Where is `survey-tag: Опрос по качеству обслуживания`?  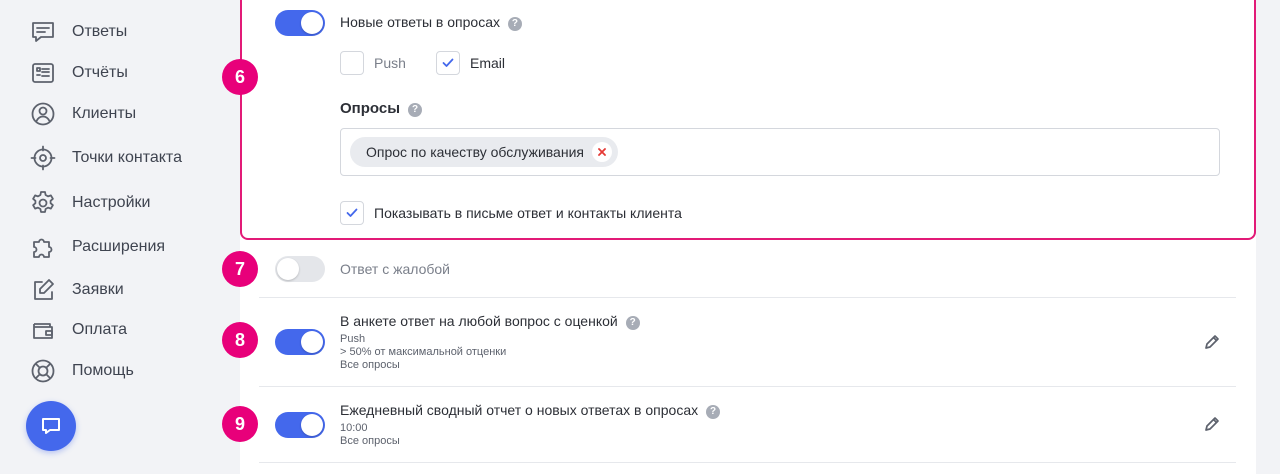
survey-tag: Опрос по качеству обслуживания is located at coordinates (484, 152).